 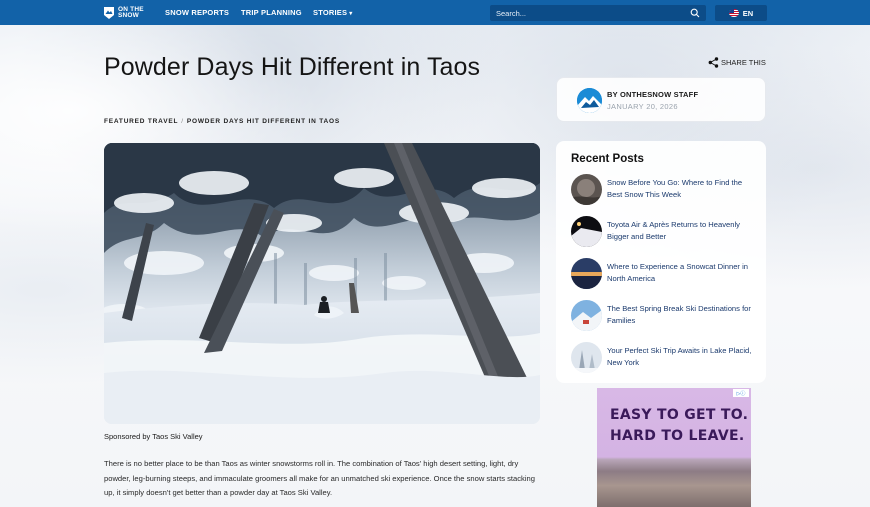 I want to click on snowcat-dusk-thumbnail-image, so click(x=586, y=273).